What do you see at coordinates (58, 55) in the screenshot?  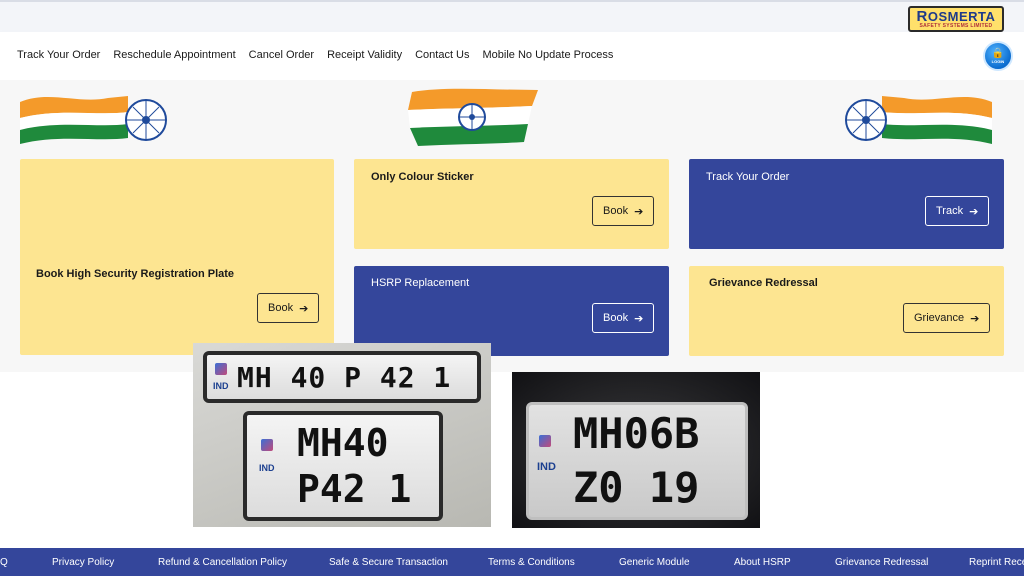 I see `nav-track-your-order: Track Your Order` at bounding box center [58, 55].